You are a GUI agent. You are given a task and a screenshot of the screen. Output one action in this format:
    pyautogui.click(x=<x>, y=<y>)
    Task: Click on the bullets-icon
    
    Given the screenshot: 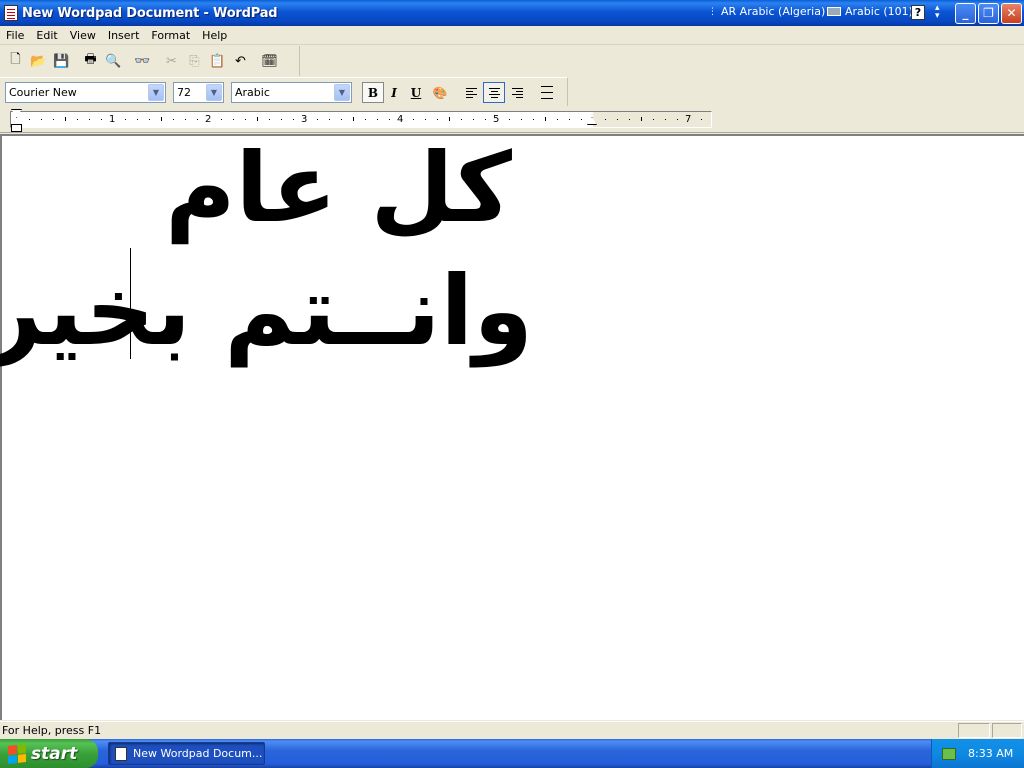 What is the action you would take?
    pyautogui.click(x=547, y=92)
    